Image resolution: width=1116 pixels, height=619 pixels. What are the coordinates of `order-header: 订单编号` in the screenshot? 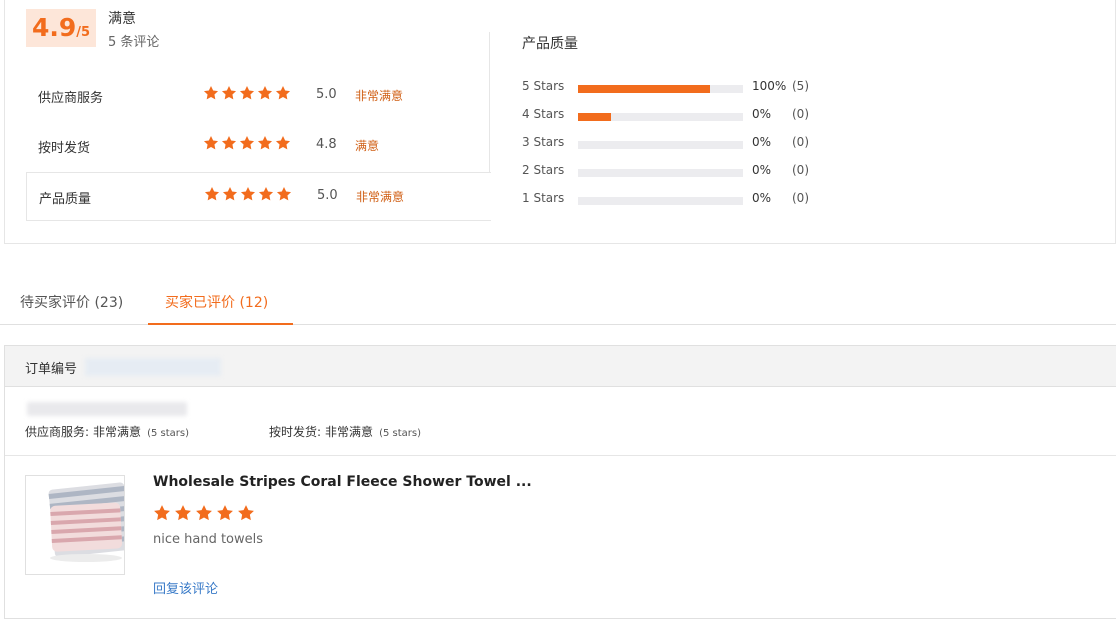 It's located at (560, 366).